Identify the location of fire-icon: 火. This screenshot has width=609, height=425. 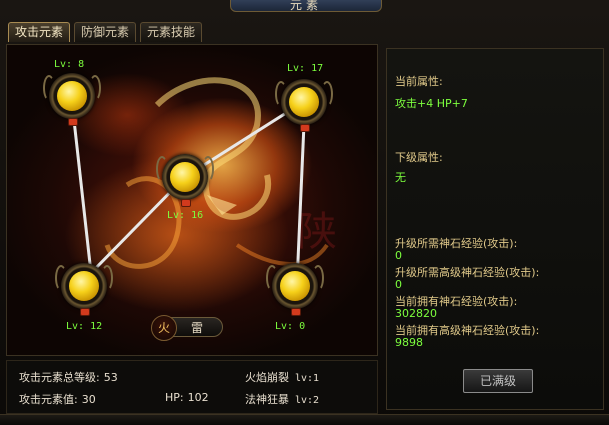
(164, 328).